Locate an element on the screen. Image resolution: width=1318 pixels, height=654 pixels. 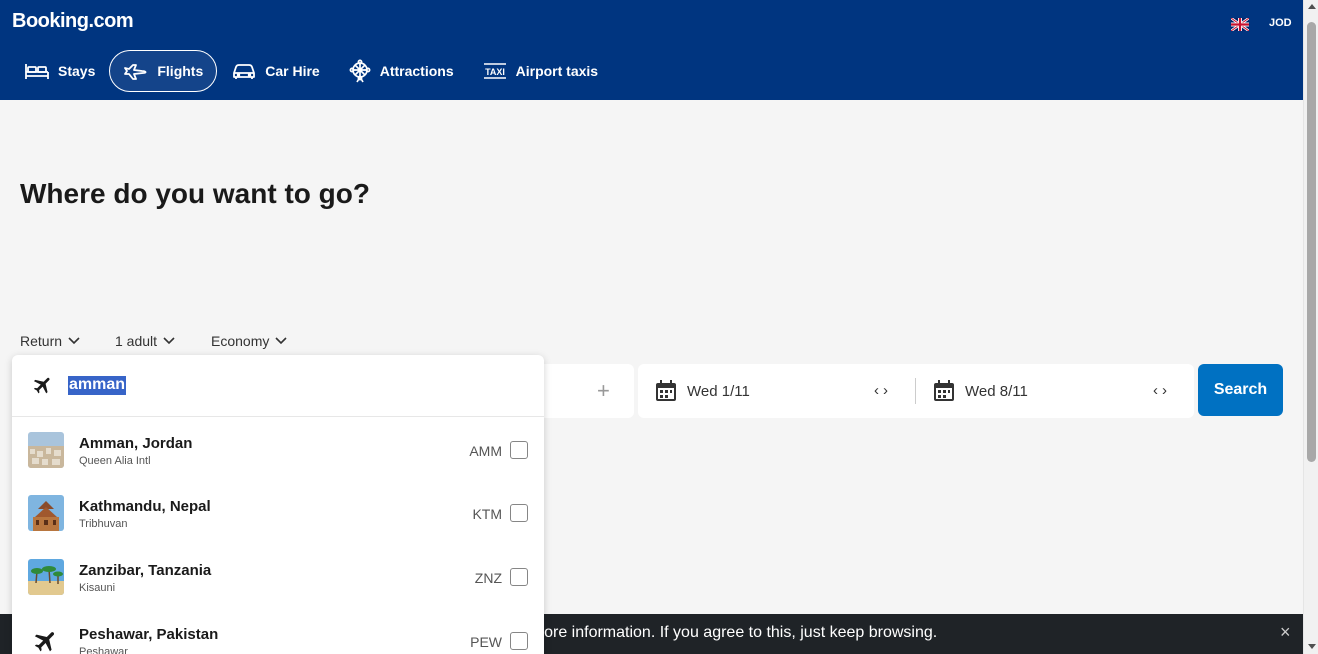
suggestion-item-kathmandu: Kathmandu, Nepal Tribhuvan KTM is located at coordinates (278, 512).